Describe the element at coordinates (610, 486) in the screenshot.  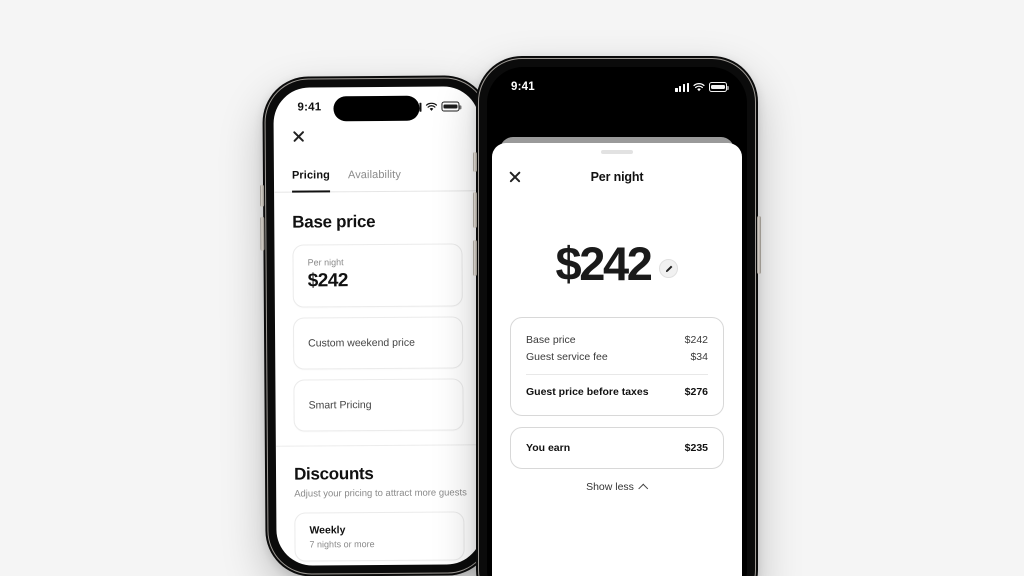
I see `show-less-label: Show less` at that location.